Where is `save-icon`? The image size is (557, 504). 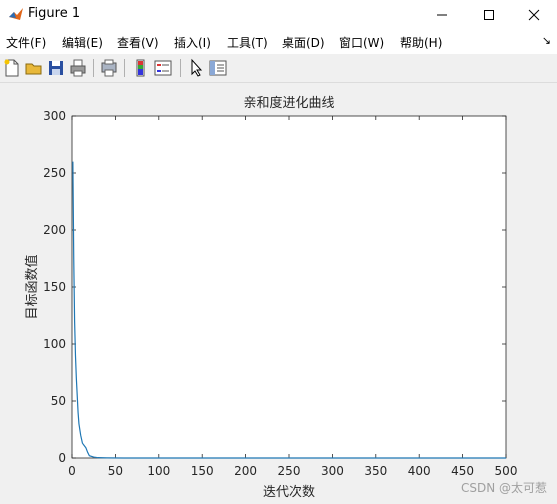 save-icon is located at coordinates (56, 68).